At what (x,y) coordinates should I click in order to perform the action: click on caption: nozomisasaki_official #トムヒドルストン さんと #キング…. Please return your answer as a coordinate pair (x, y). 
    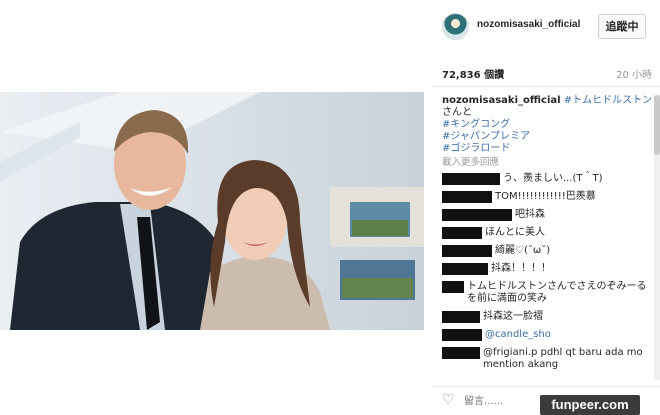
    Looking at the image, I should click on (548, 125).